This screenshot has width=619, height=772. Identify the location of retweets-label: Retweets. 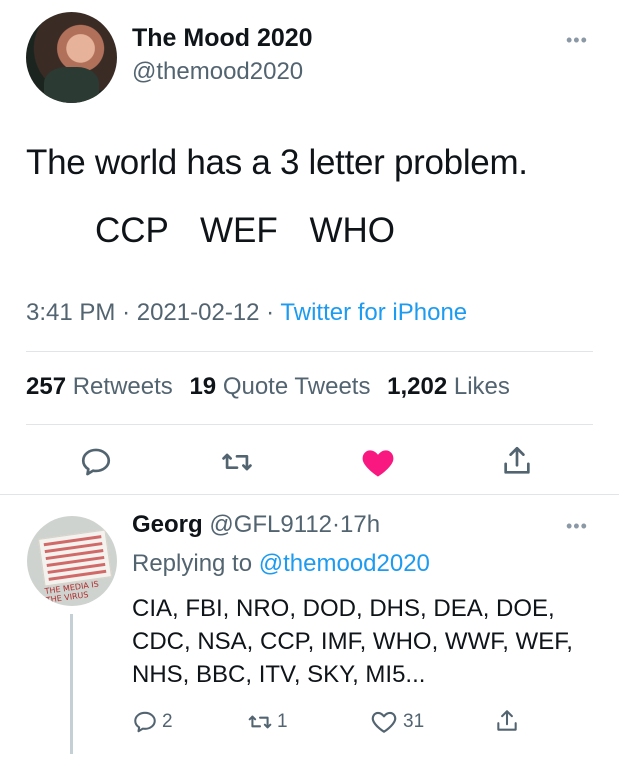
(122, 386).